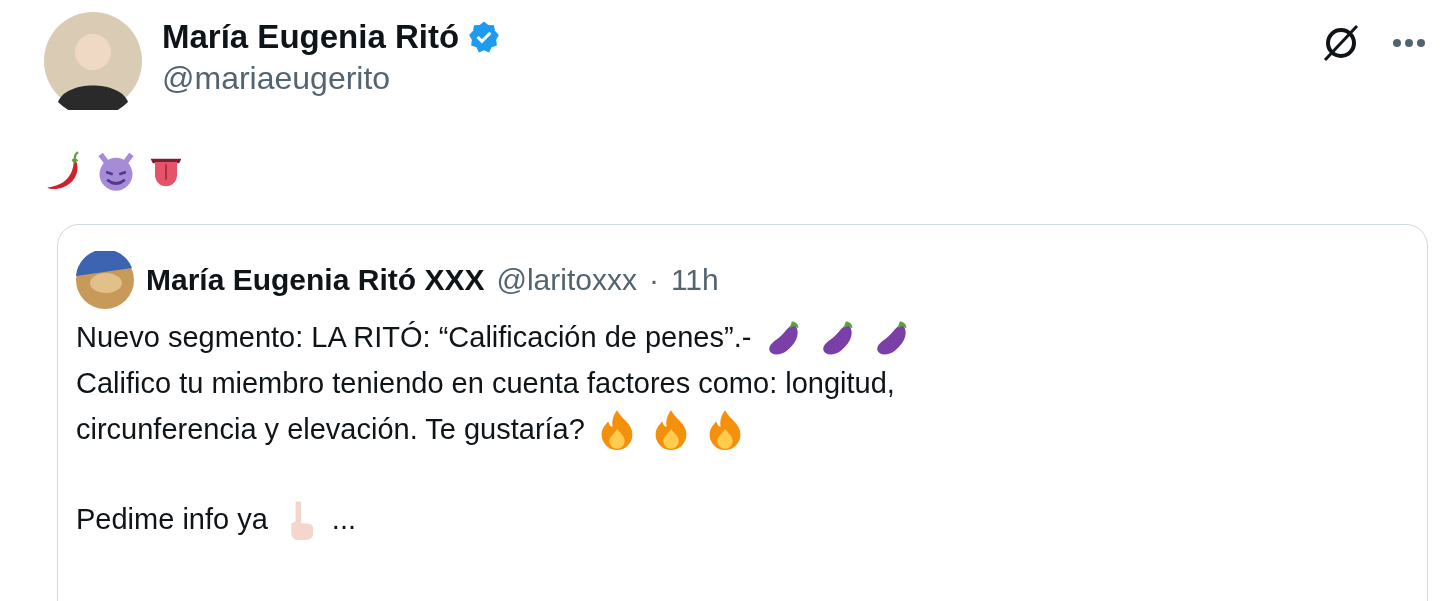 This screenshot has height=601, width=1440. What do you see at coordinates (172, 519) in the screenshot?
I see `post-text: Pedime info ya` at bounding box center [172, 519].